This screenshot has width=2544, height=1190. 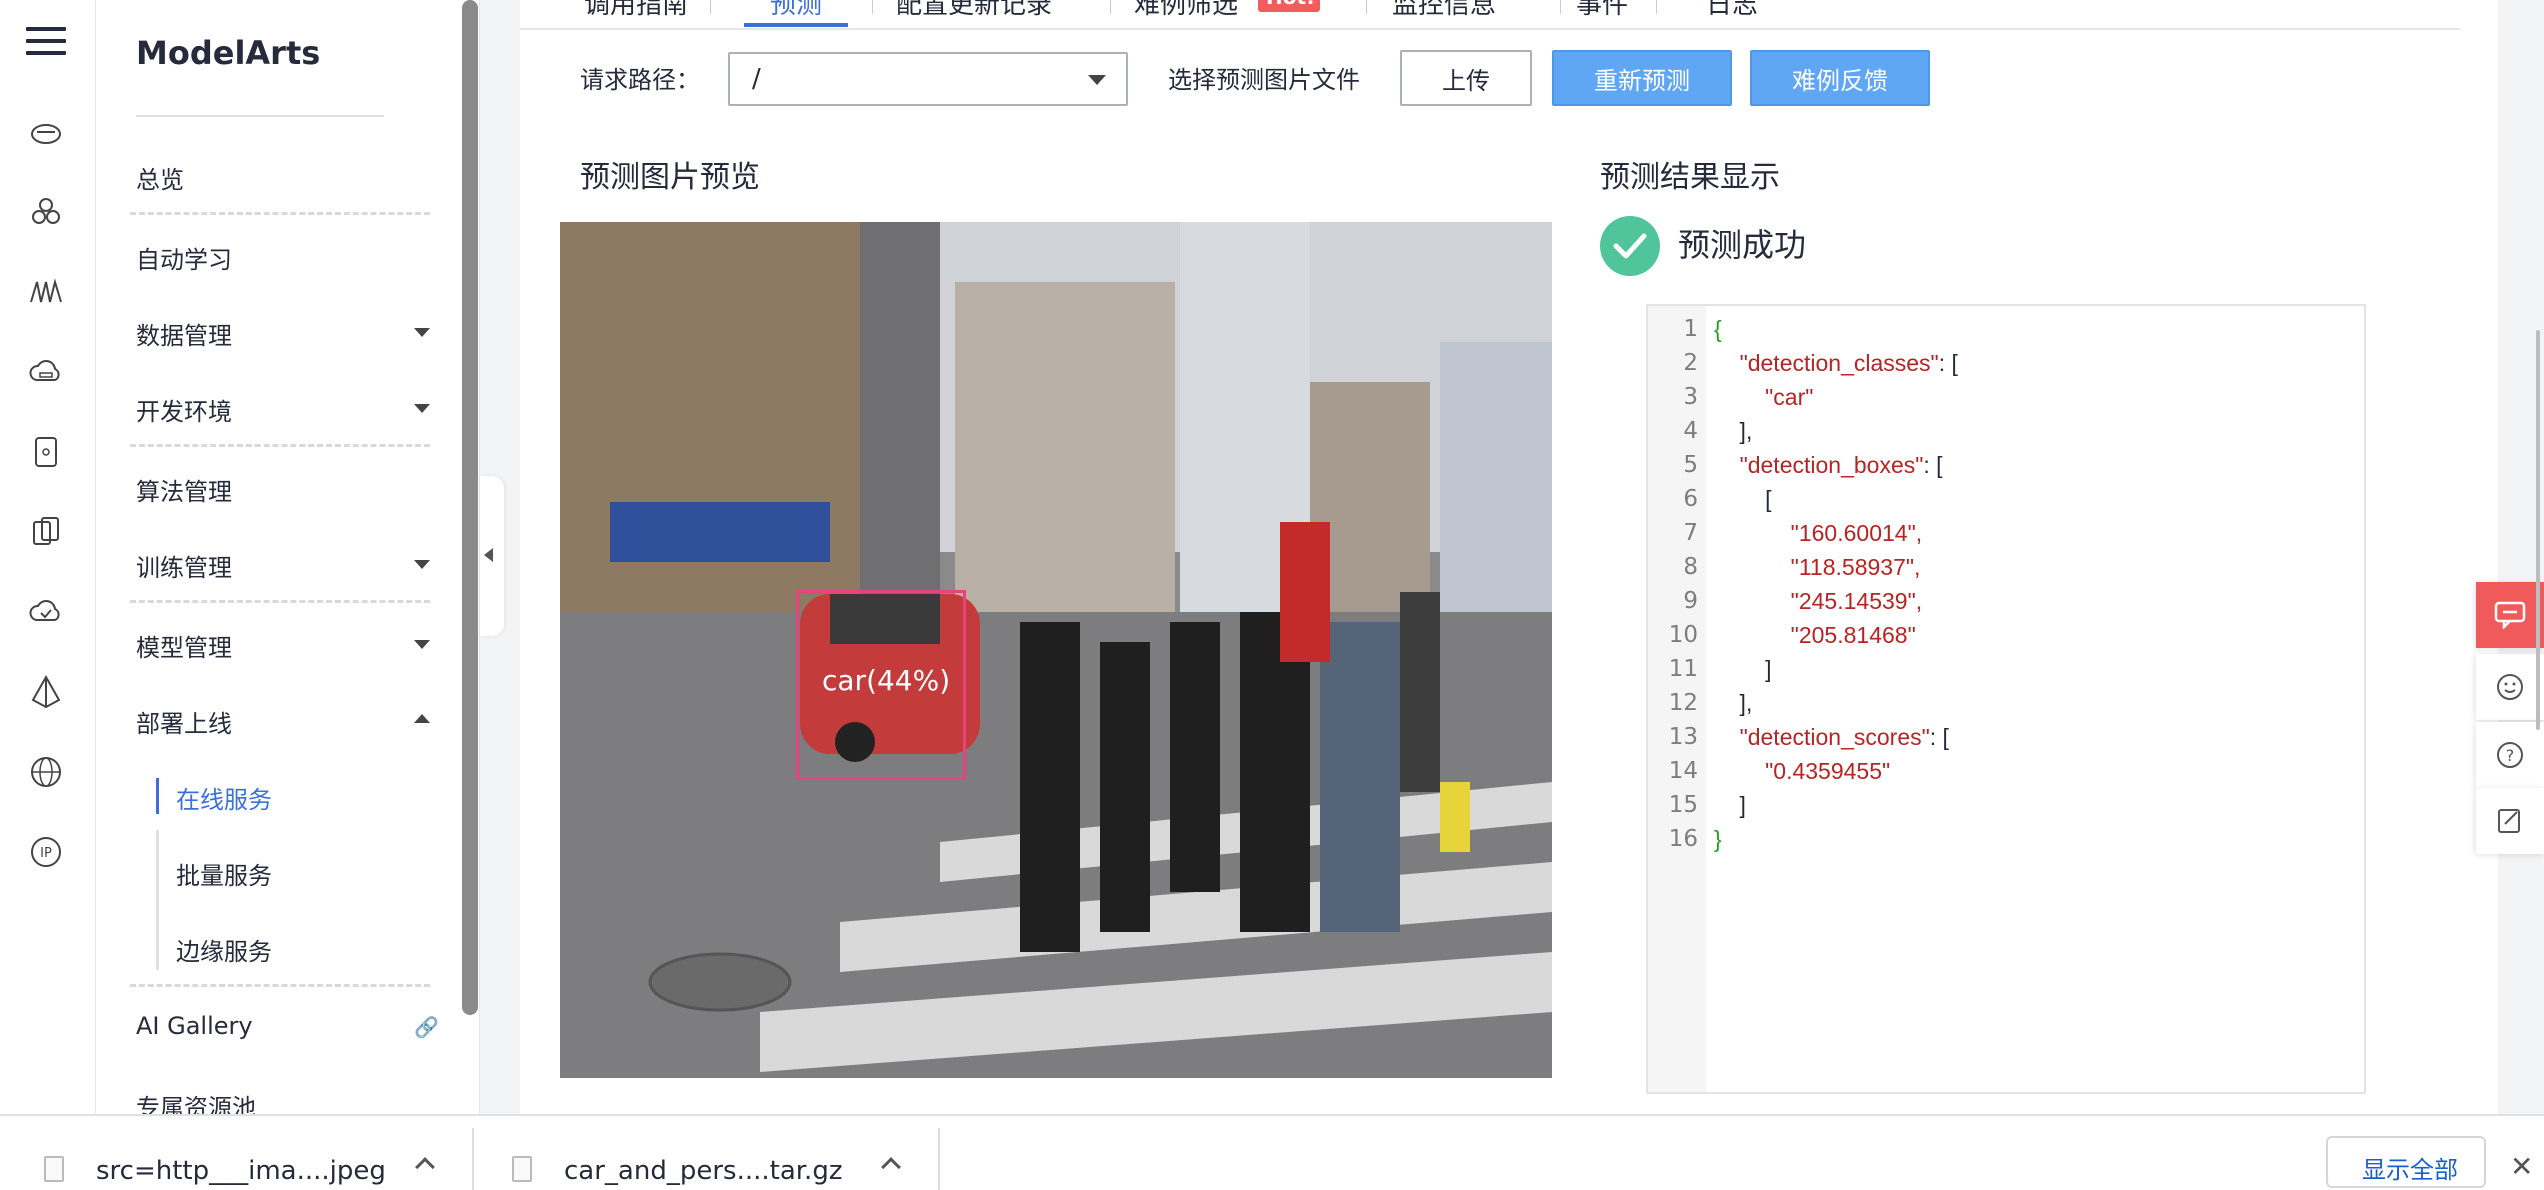 I want to click on sidebar-item-algo: 算法管理, so click(x=184, y=489).